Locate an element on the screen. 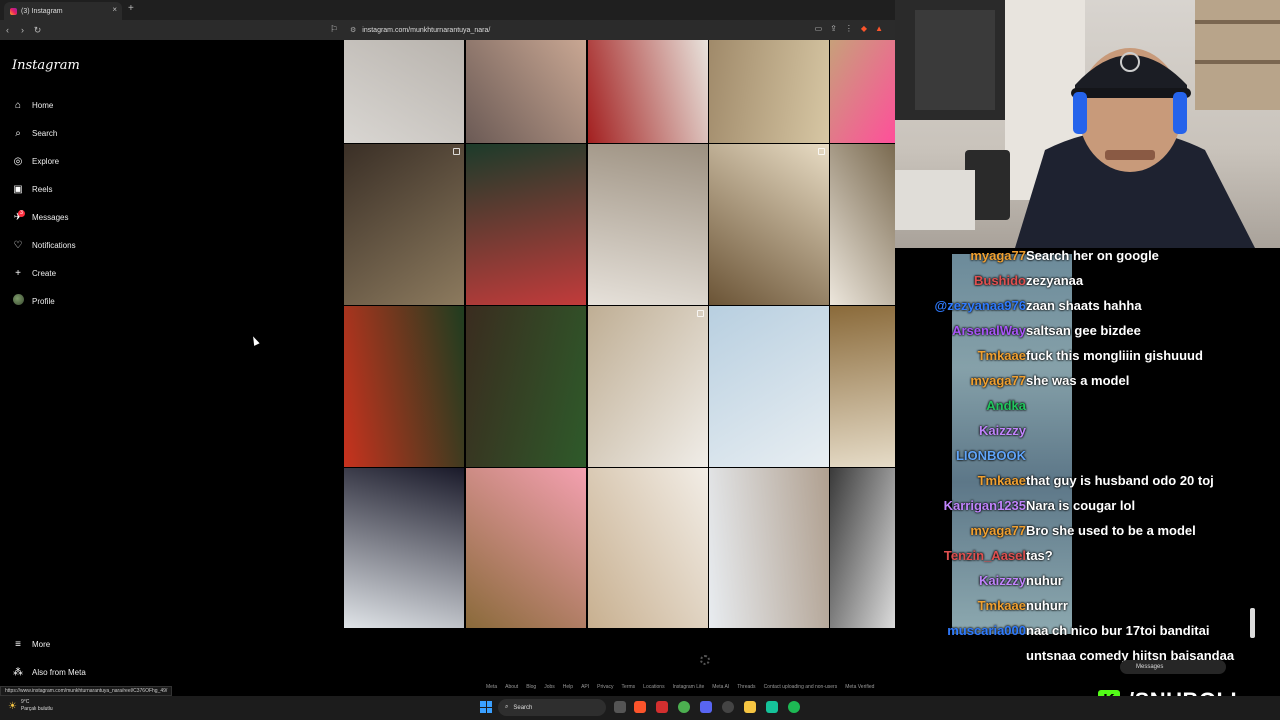 This screenshot has height=720, width=1280. discord-icon is located at coordinates (706, 707).